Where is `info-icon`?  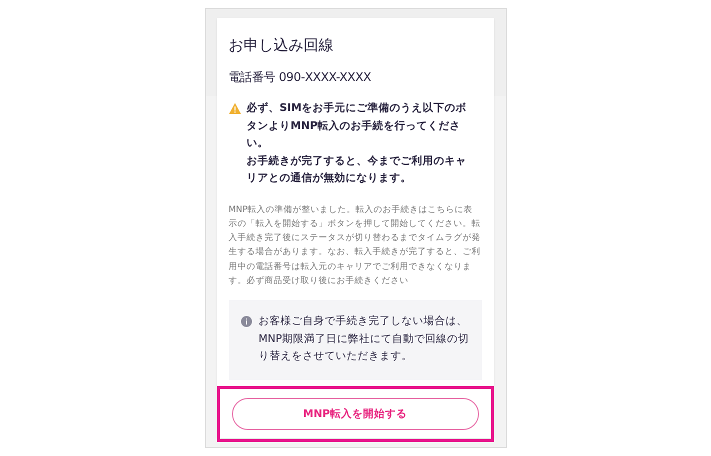
info-icon is located at coordinates (246, 322).